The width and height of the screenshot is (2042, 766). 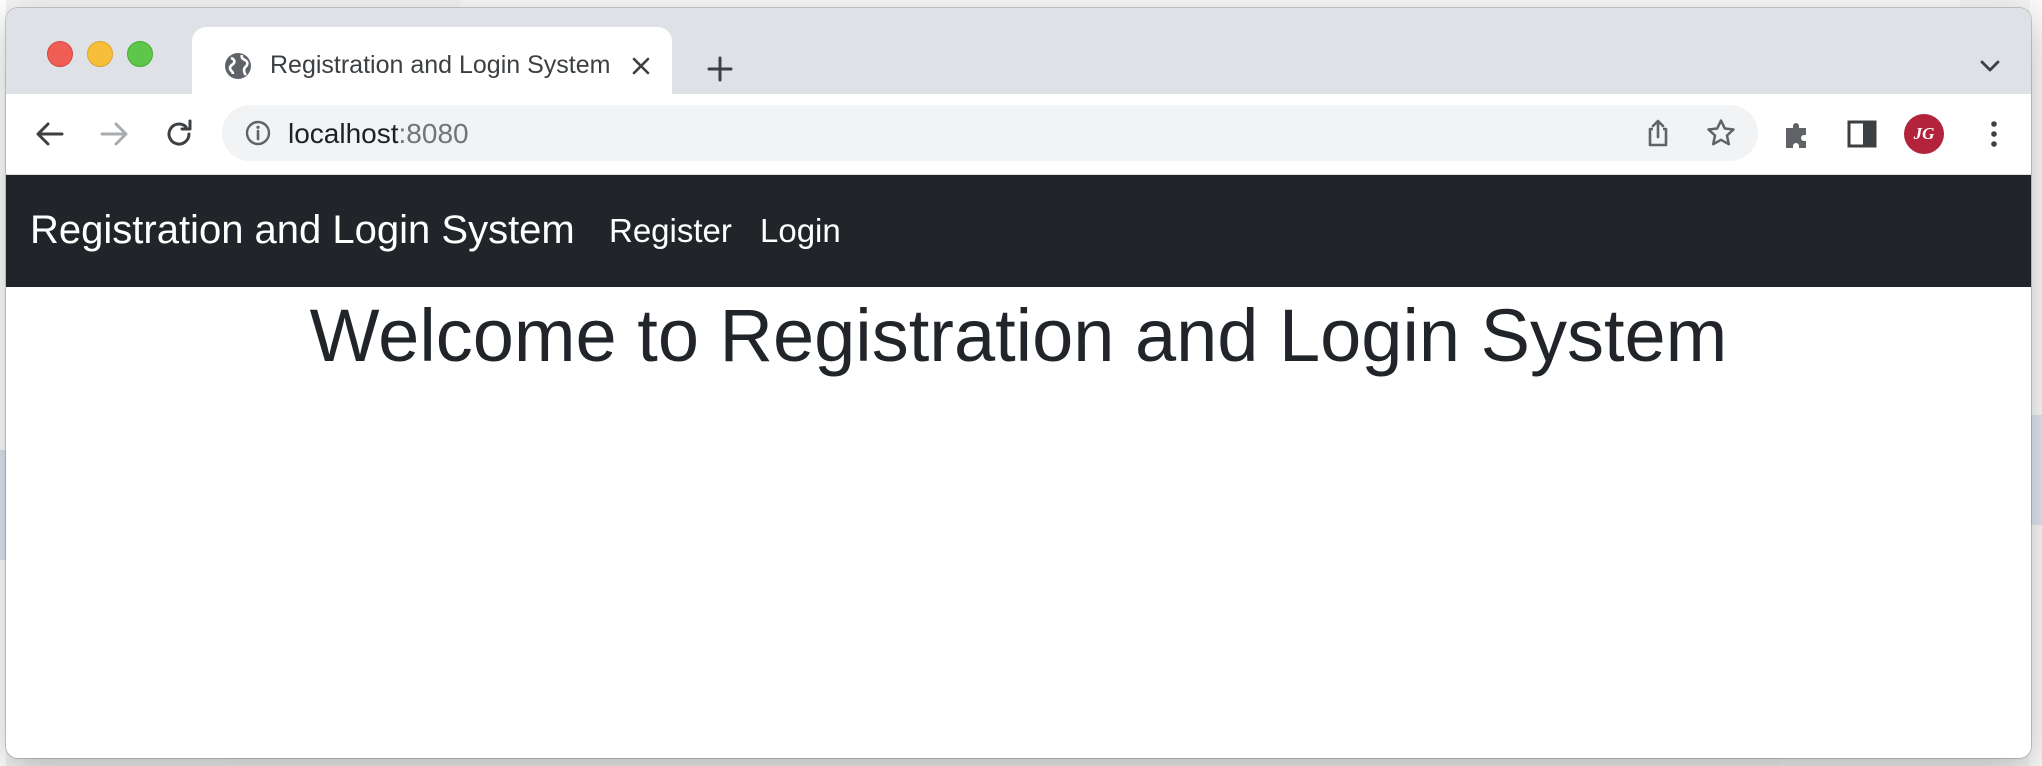 I want to click on url-host: localhost, so click(x=343, y=133).